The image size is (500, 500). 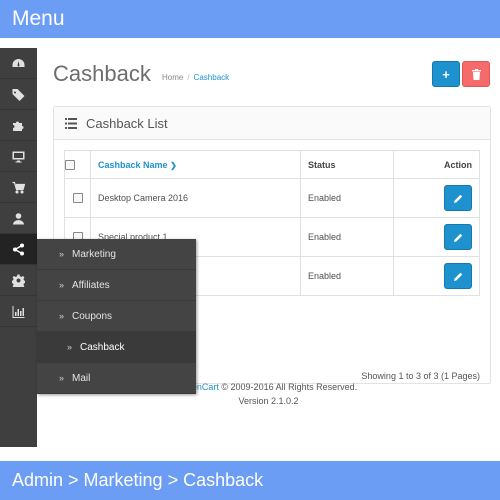 What do you see at coordinates (116, 378) in the screenshot?
I see `flyout-item-mail: » Mail` at bounding box center [116, 378].